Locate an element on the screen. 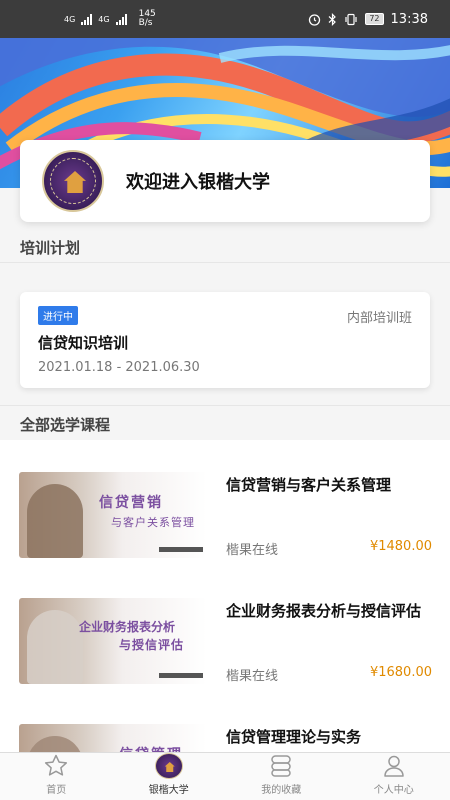 The width and height of the screenshot is (450, 800). bluetooth-icon is located at coordinates (332, 19).